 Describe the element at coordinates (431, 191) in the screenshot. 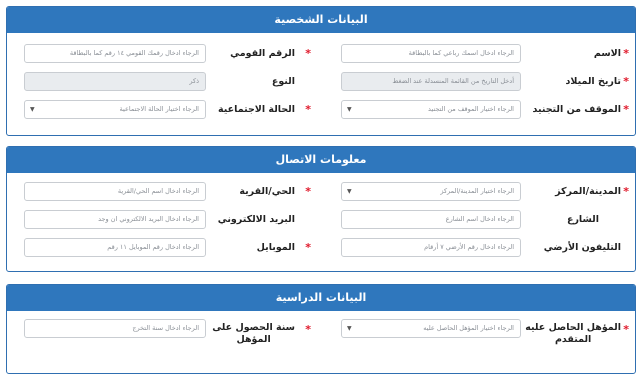

I see `city-select: ▼ الرجاء اختيار المدينة/المركز` at that location.